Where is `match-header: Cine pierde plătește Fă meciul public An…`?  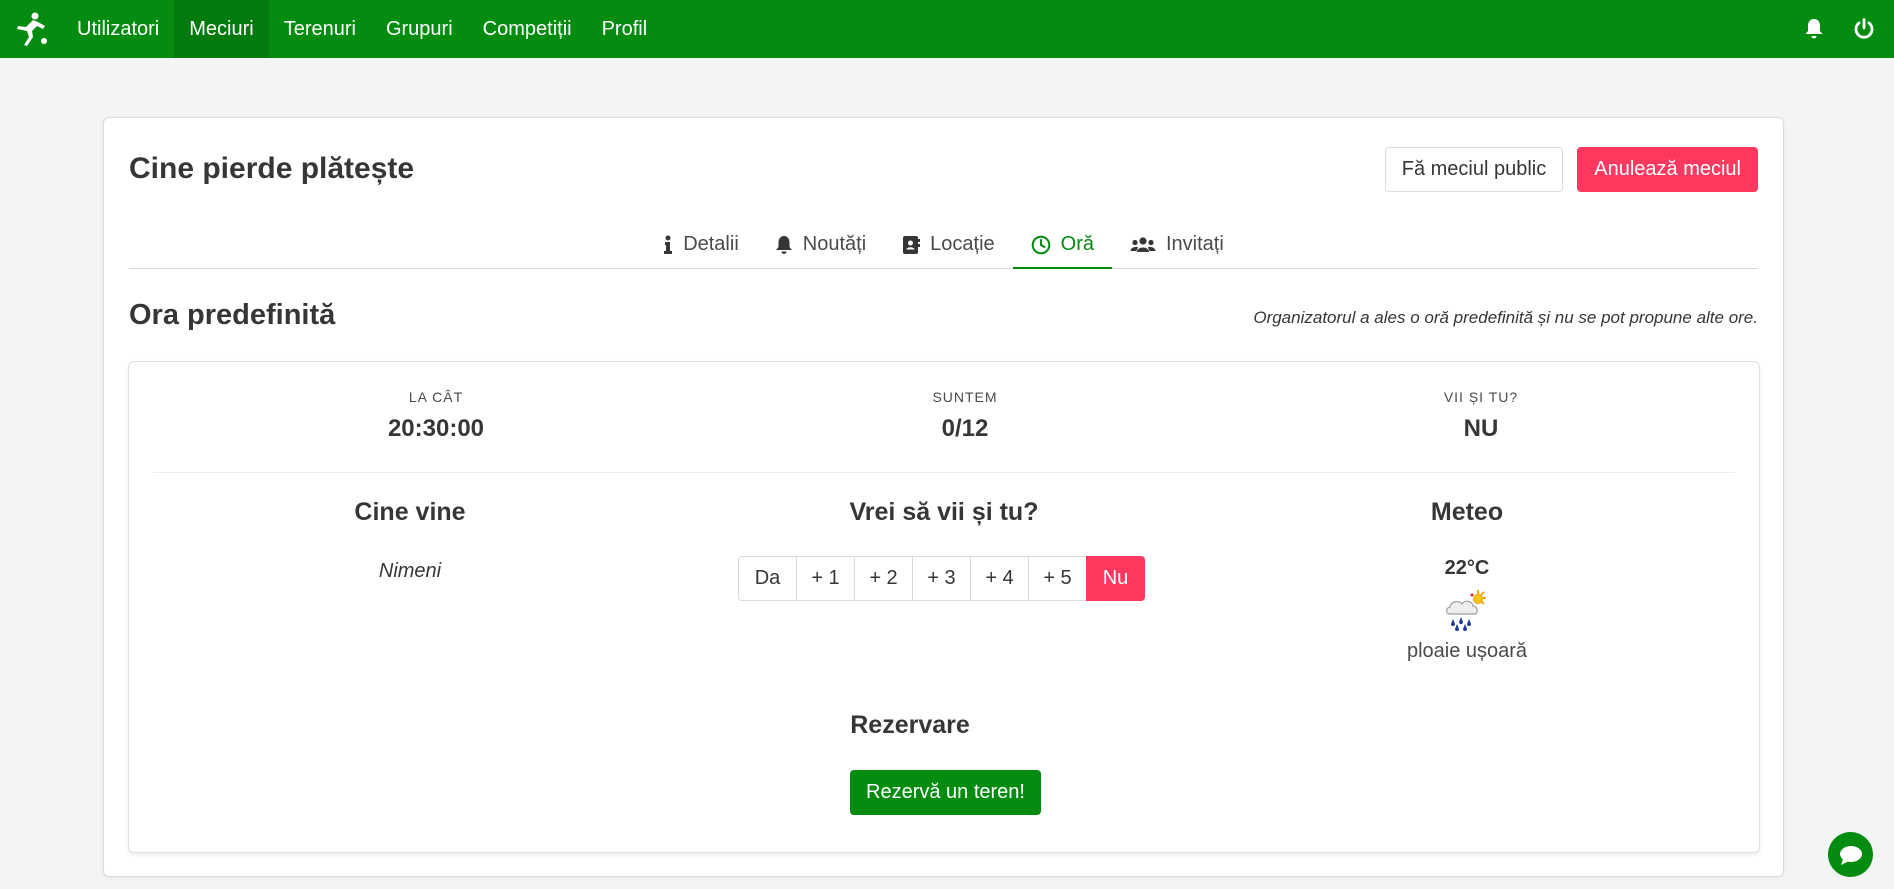
match-header: Cine pierde plătește Fă meciul public An… is located at coordinates (943, 169).